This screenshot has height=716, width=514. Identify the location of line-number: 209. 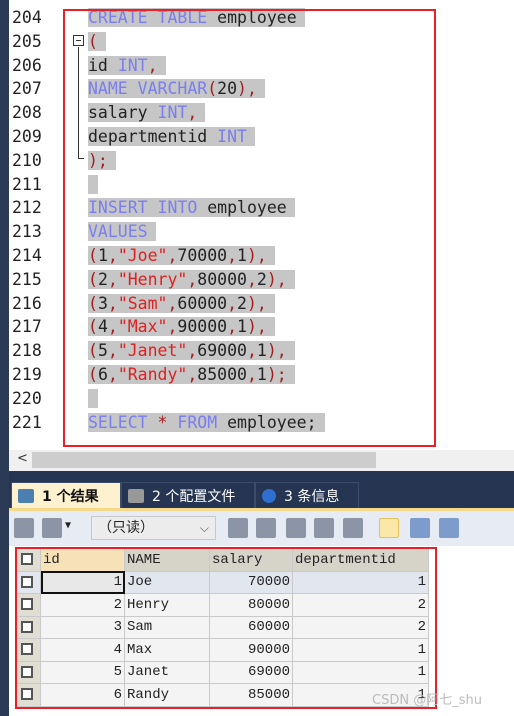
(27, 136).